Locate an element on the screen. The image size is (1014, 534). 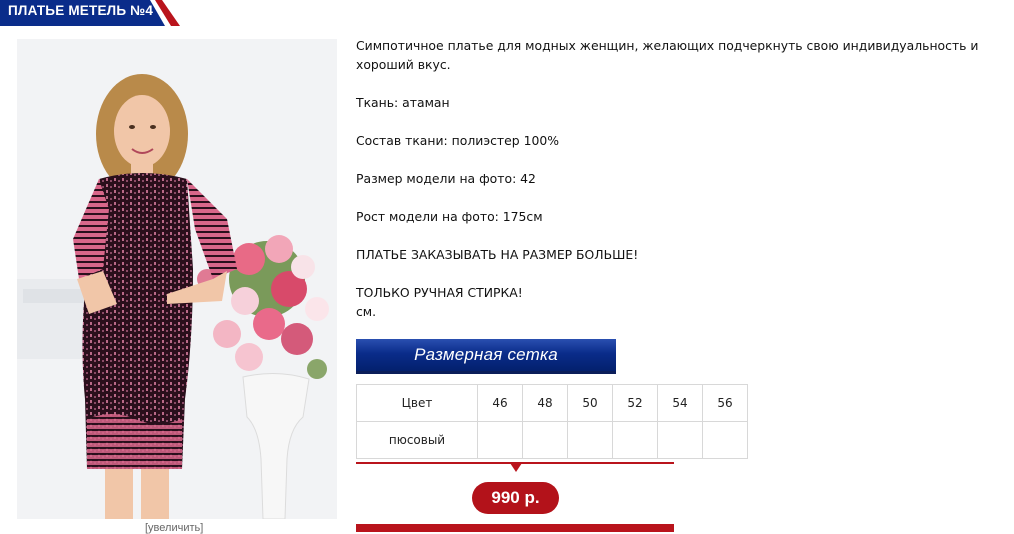
size-table-color-cell: пюсовый is located at coordinates (417, 440).